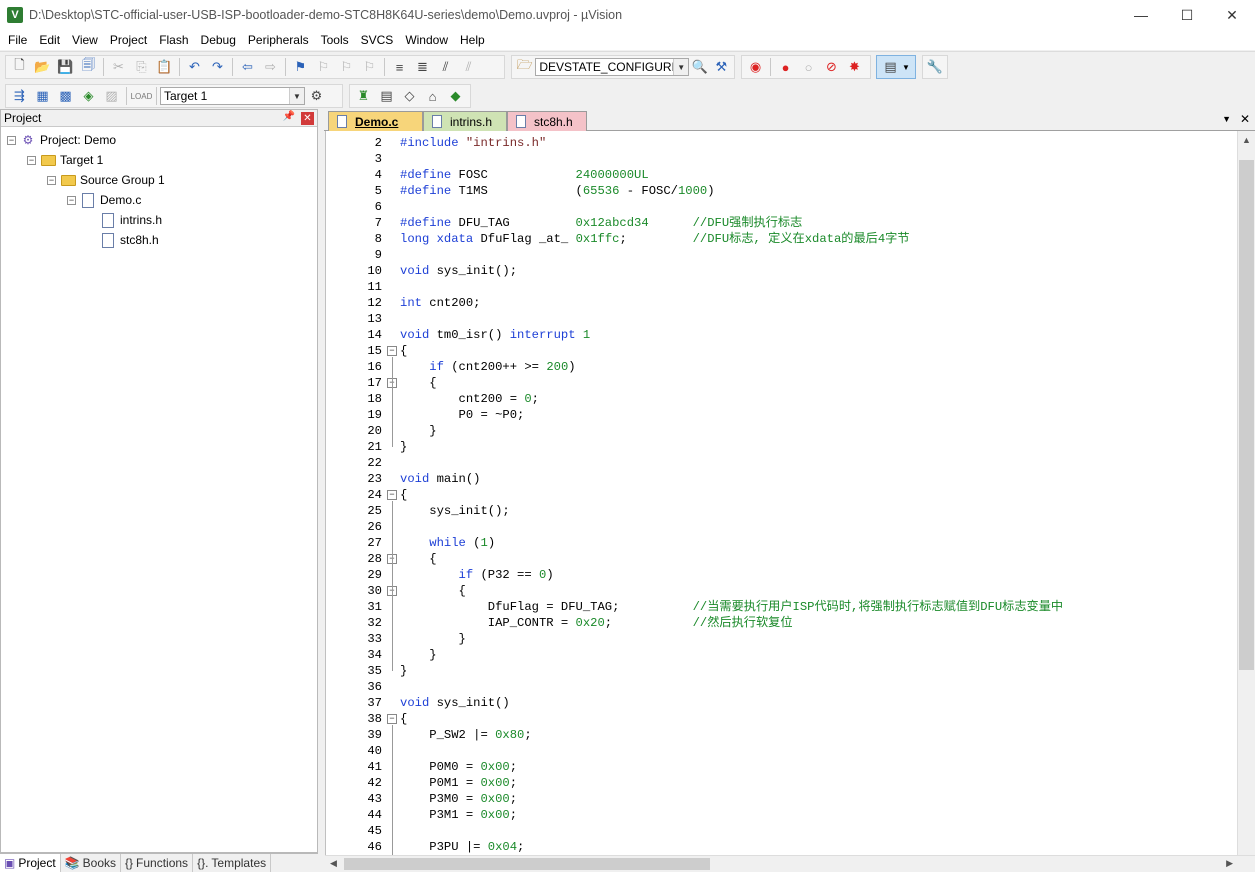 The image size is (1255, 872). I want to click on target-options-icon: ⚙, so click(316, 96).